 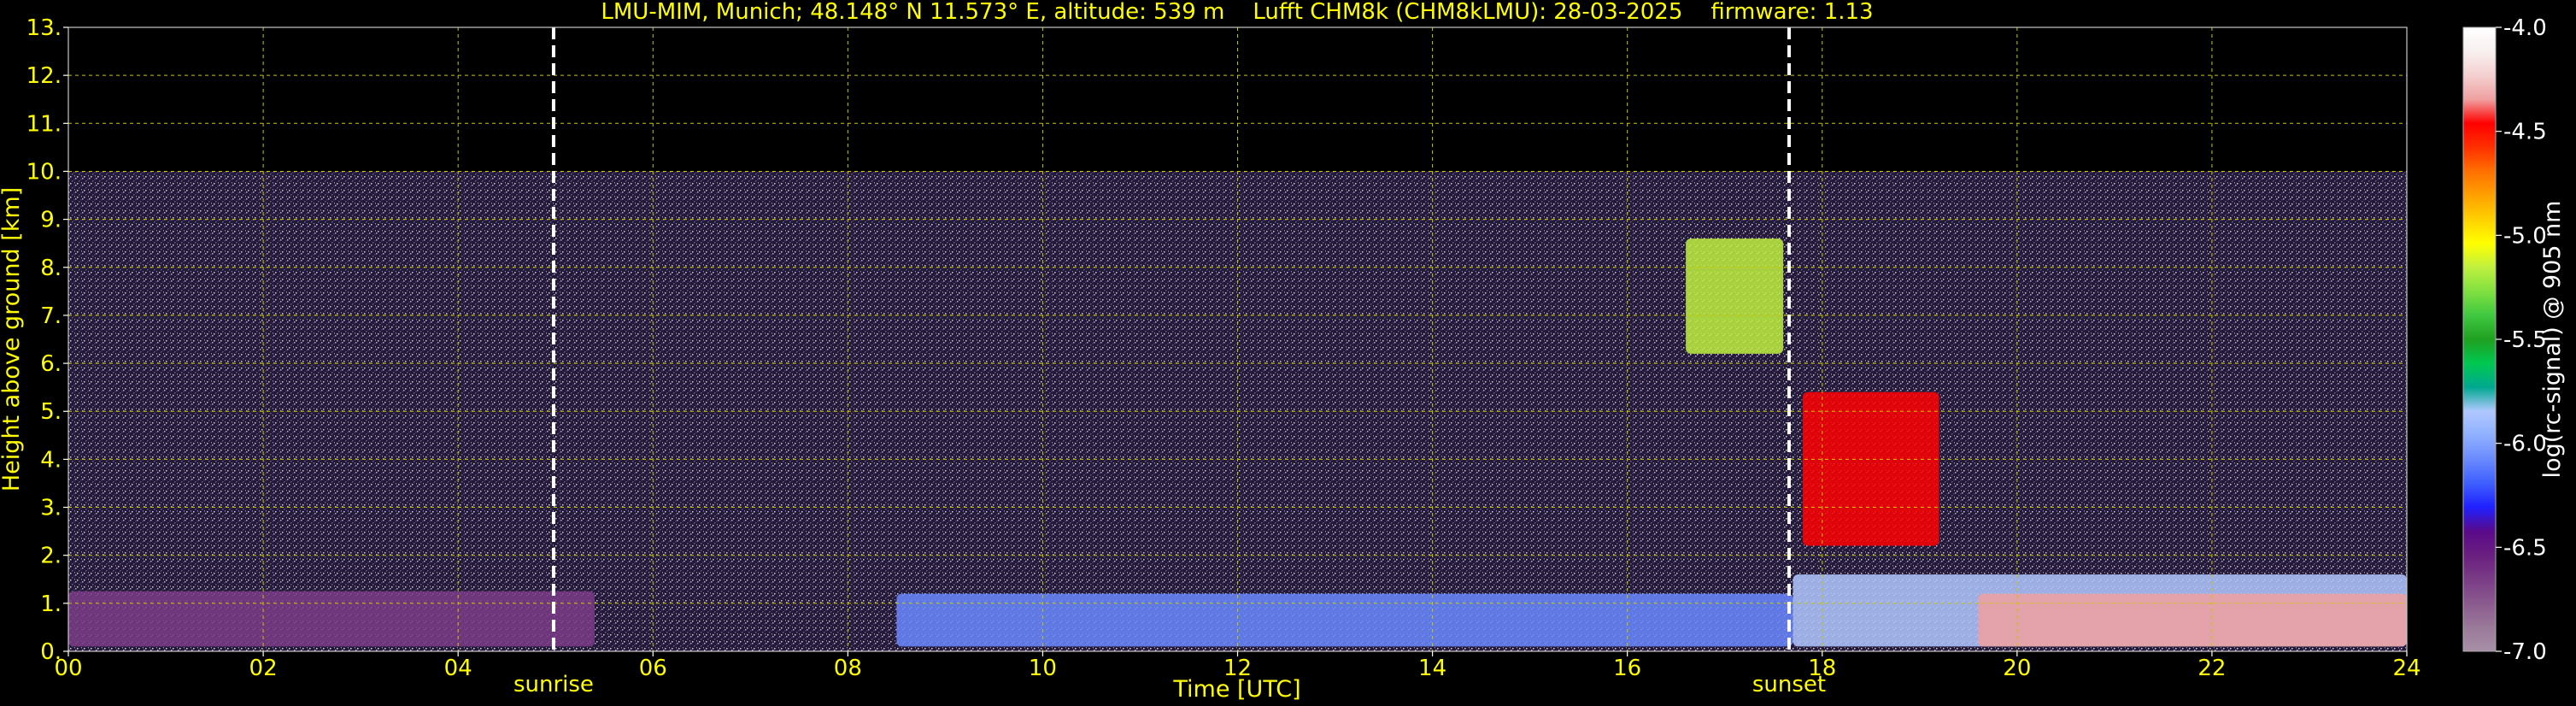 I want to click on x-tick-label: 16, so click(x=1627, y=668).